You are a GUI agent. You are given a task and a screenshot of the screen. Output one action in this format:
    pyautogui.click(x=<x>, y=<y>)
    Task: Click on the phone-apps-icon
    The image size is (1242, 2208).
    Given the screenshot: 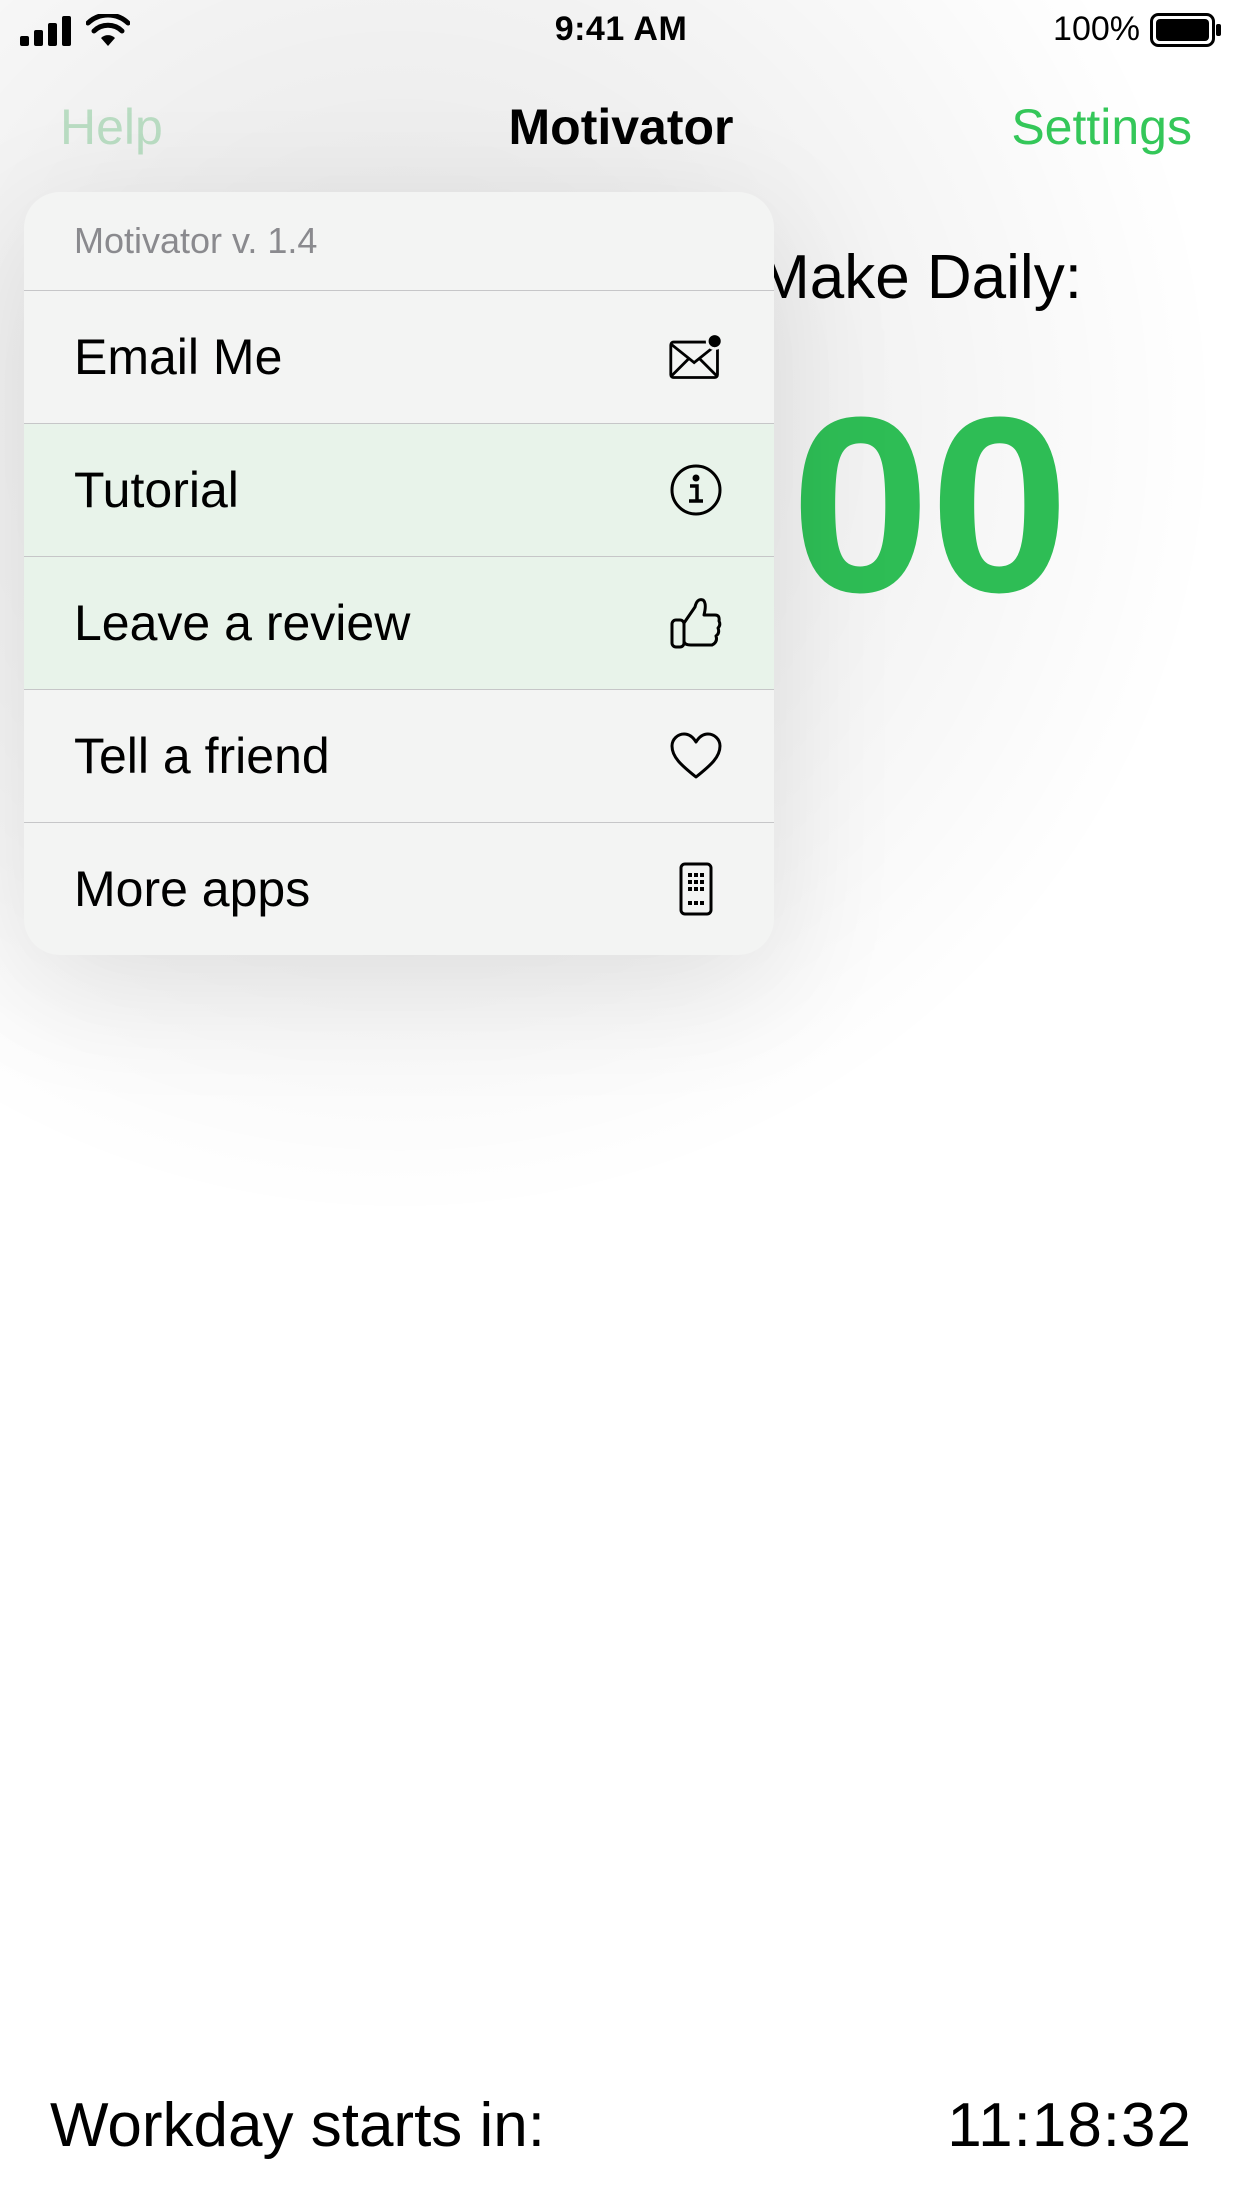 What is the action you would take?
    pyautogui.click(x=696, y=889)
    